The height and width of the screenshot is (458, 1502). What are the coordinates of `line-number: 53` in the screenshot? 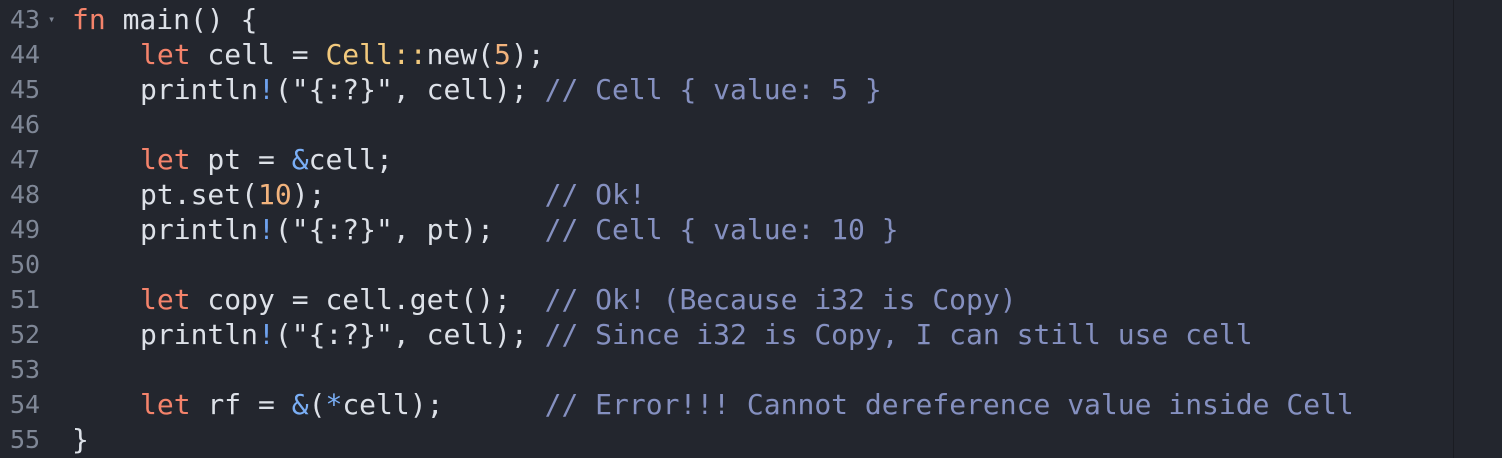 It's located at (31, 369).